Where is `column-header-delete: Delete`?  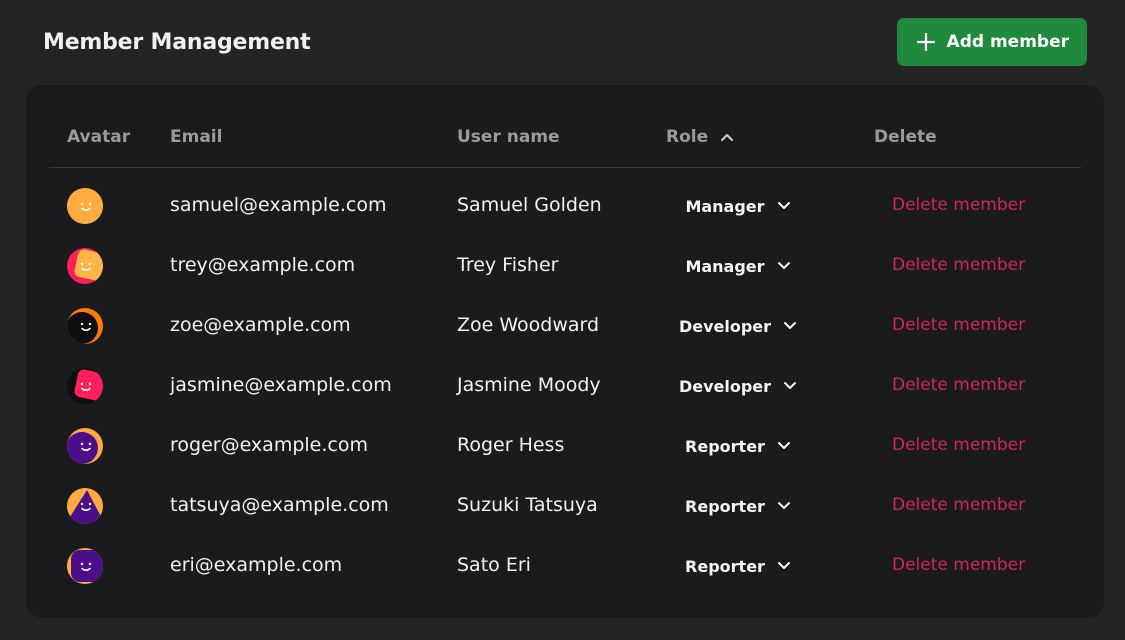
column-header-delete: Delete is located at coordinates (905, 137).